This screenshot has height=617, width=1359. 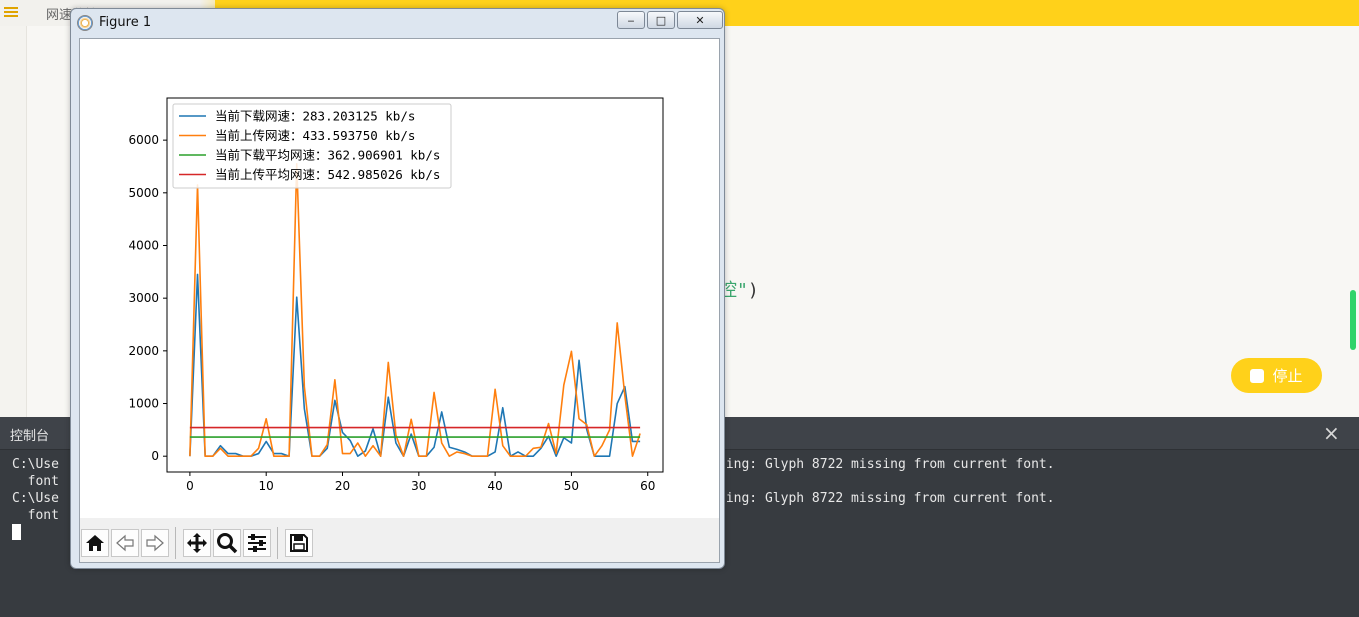 I want to click on configure-subplots-button, so click(x=257, y=543).